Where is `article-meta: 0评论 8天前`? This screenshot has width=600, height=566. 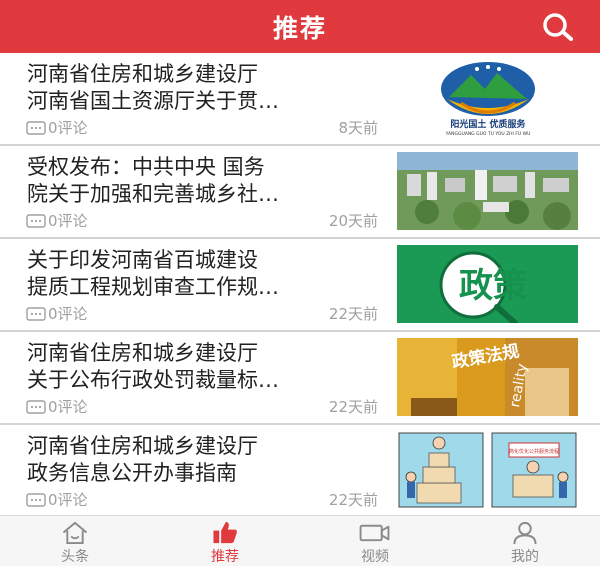 article-meta: 0评论 8天前 is located at coordinates (202, 127).